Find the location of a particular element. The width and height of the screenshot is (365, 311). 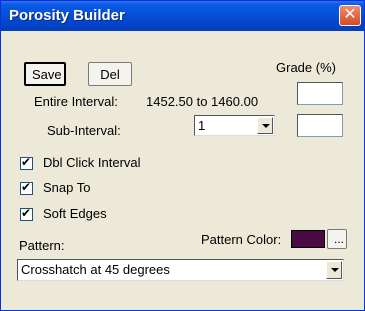

pattern-label: Pattern: is located at coordinates (42, 245).